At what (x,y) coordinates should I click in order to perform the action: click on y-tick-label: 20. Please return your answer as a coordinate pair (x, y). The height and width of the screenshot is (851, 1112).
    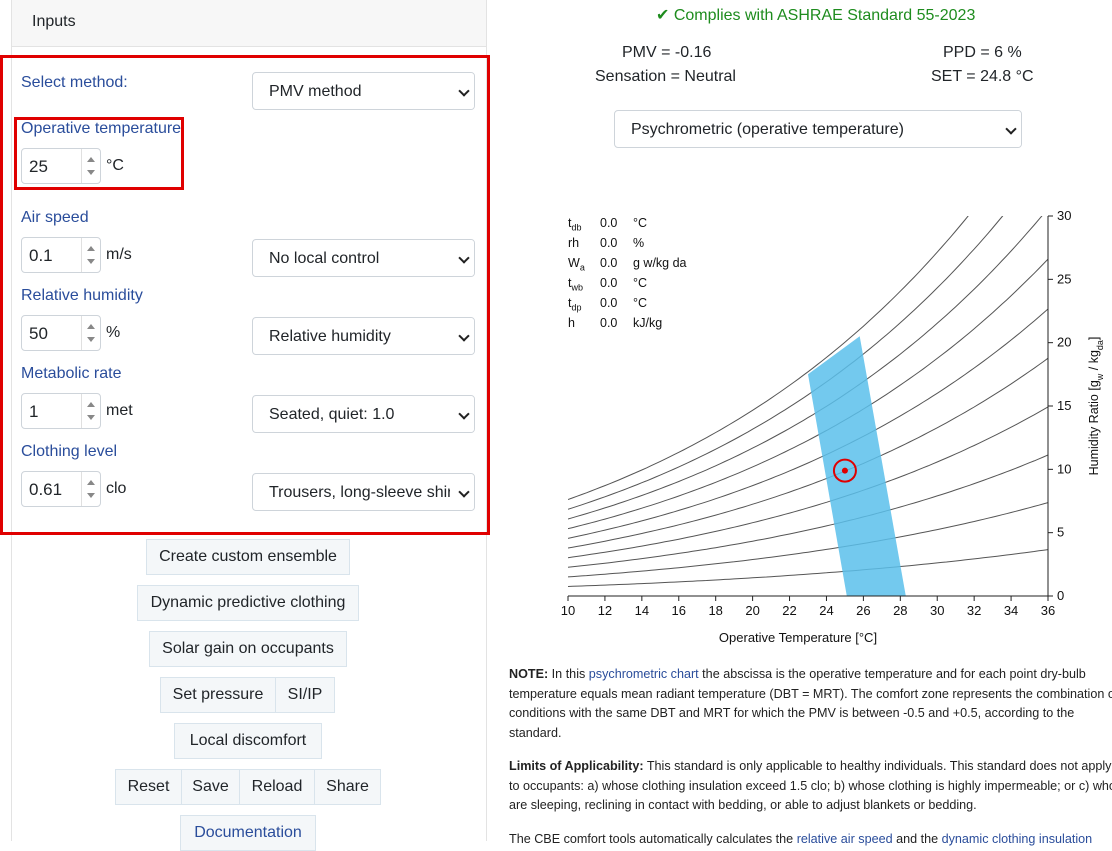
    Looking at the image, I should click on (1064, 342).